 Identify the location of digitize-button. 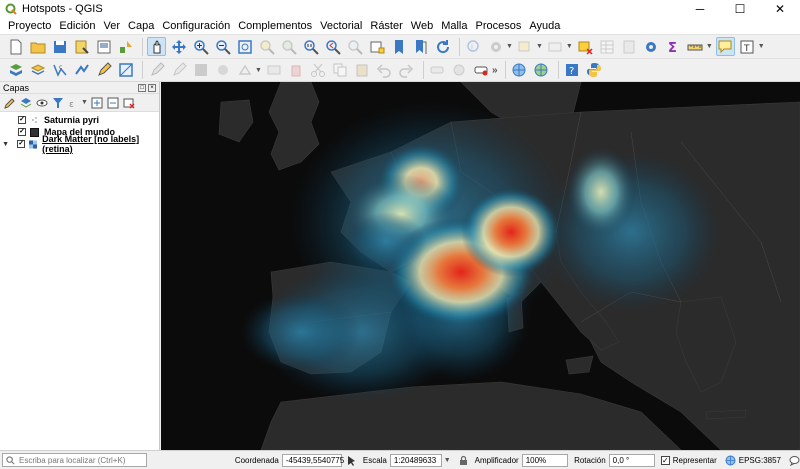
(103, 70).